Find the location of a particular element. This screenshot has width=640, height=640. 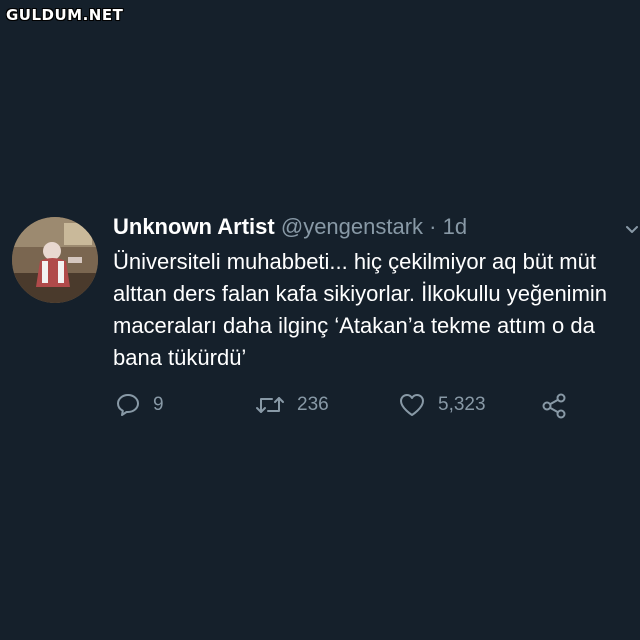

chevron-down-icon is located at coordinates (632, 229).